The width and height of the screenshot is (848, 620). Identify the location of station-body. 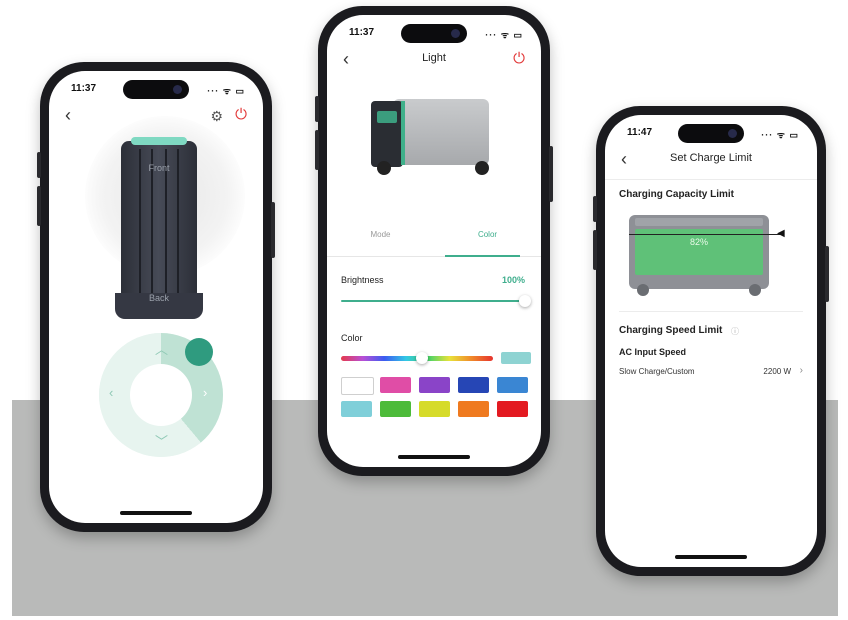
(441, 132).